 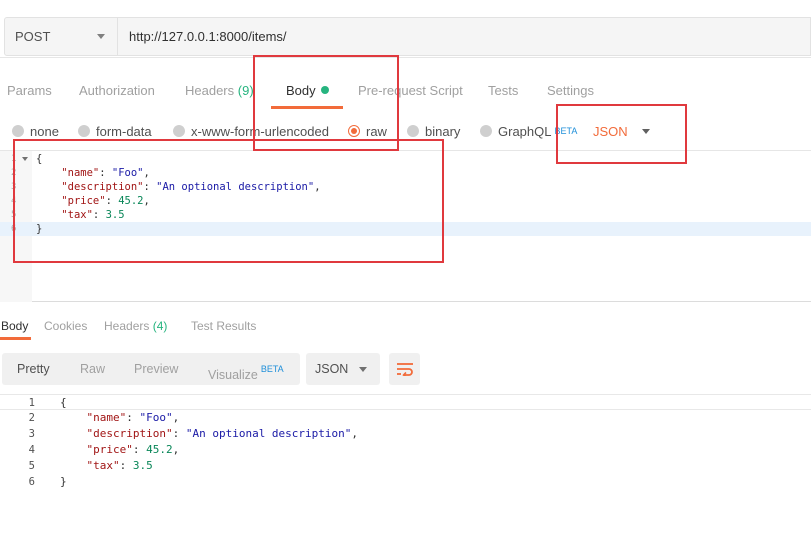 I want to click on option-label: form-data, so click(x=124, y=131).